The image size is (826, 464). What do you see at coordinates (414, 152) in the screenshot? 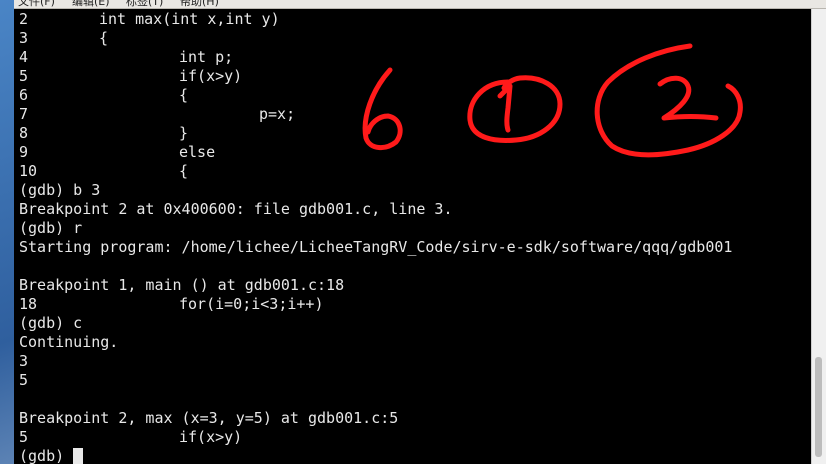
I see `terminal-line: 9 else` at bounding box center [414, 152].